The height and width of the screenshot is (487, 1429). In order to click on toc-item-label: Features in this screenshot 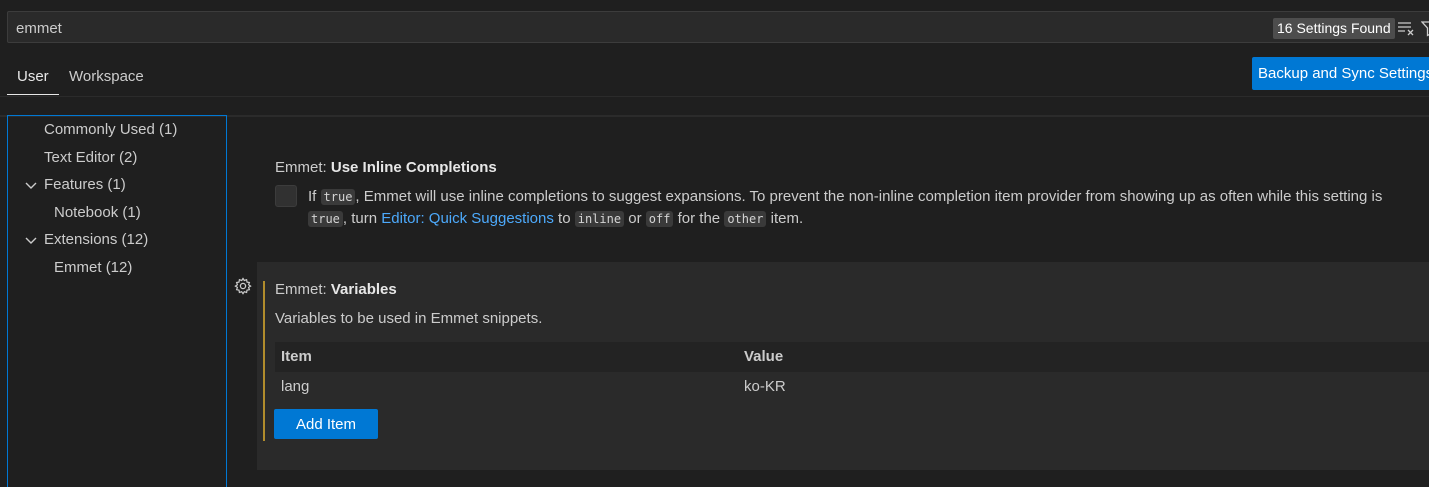, I will do `click(74, 184)`.